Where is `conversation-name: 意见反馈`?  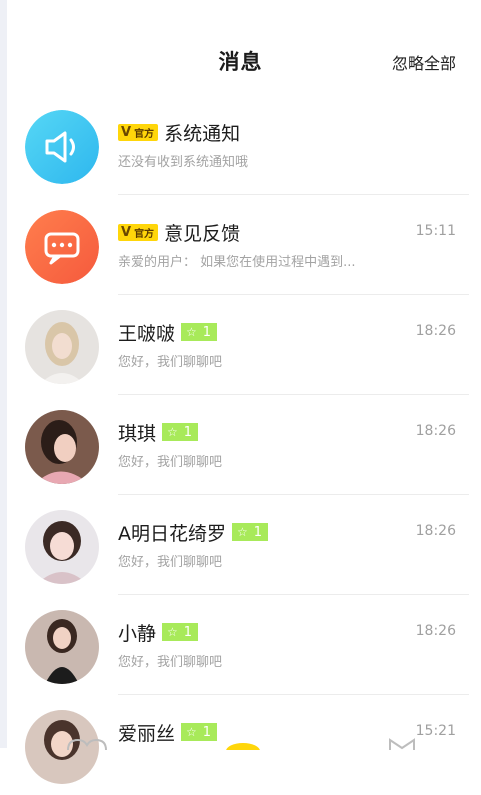 conversation-name: 意见反馈 is located at coordinates (202, 233).